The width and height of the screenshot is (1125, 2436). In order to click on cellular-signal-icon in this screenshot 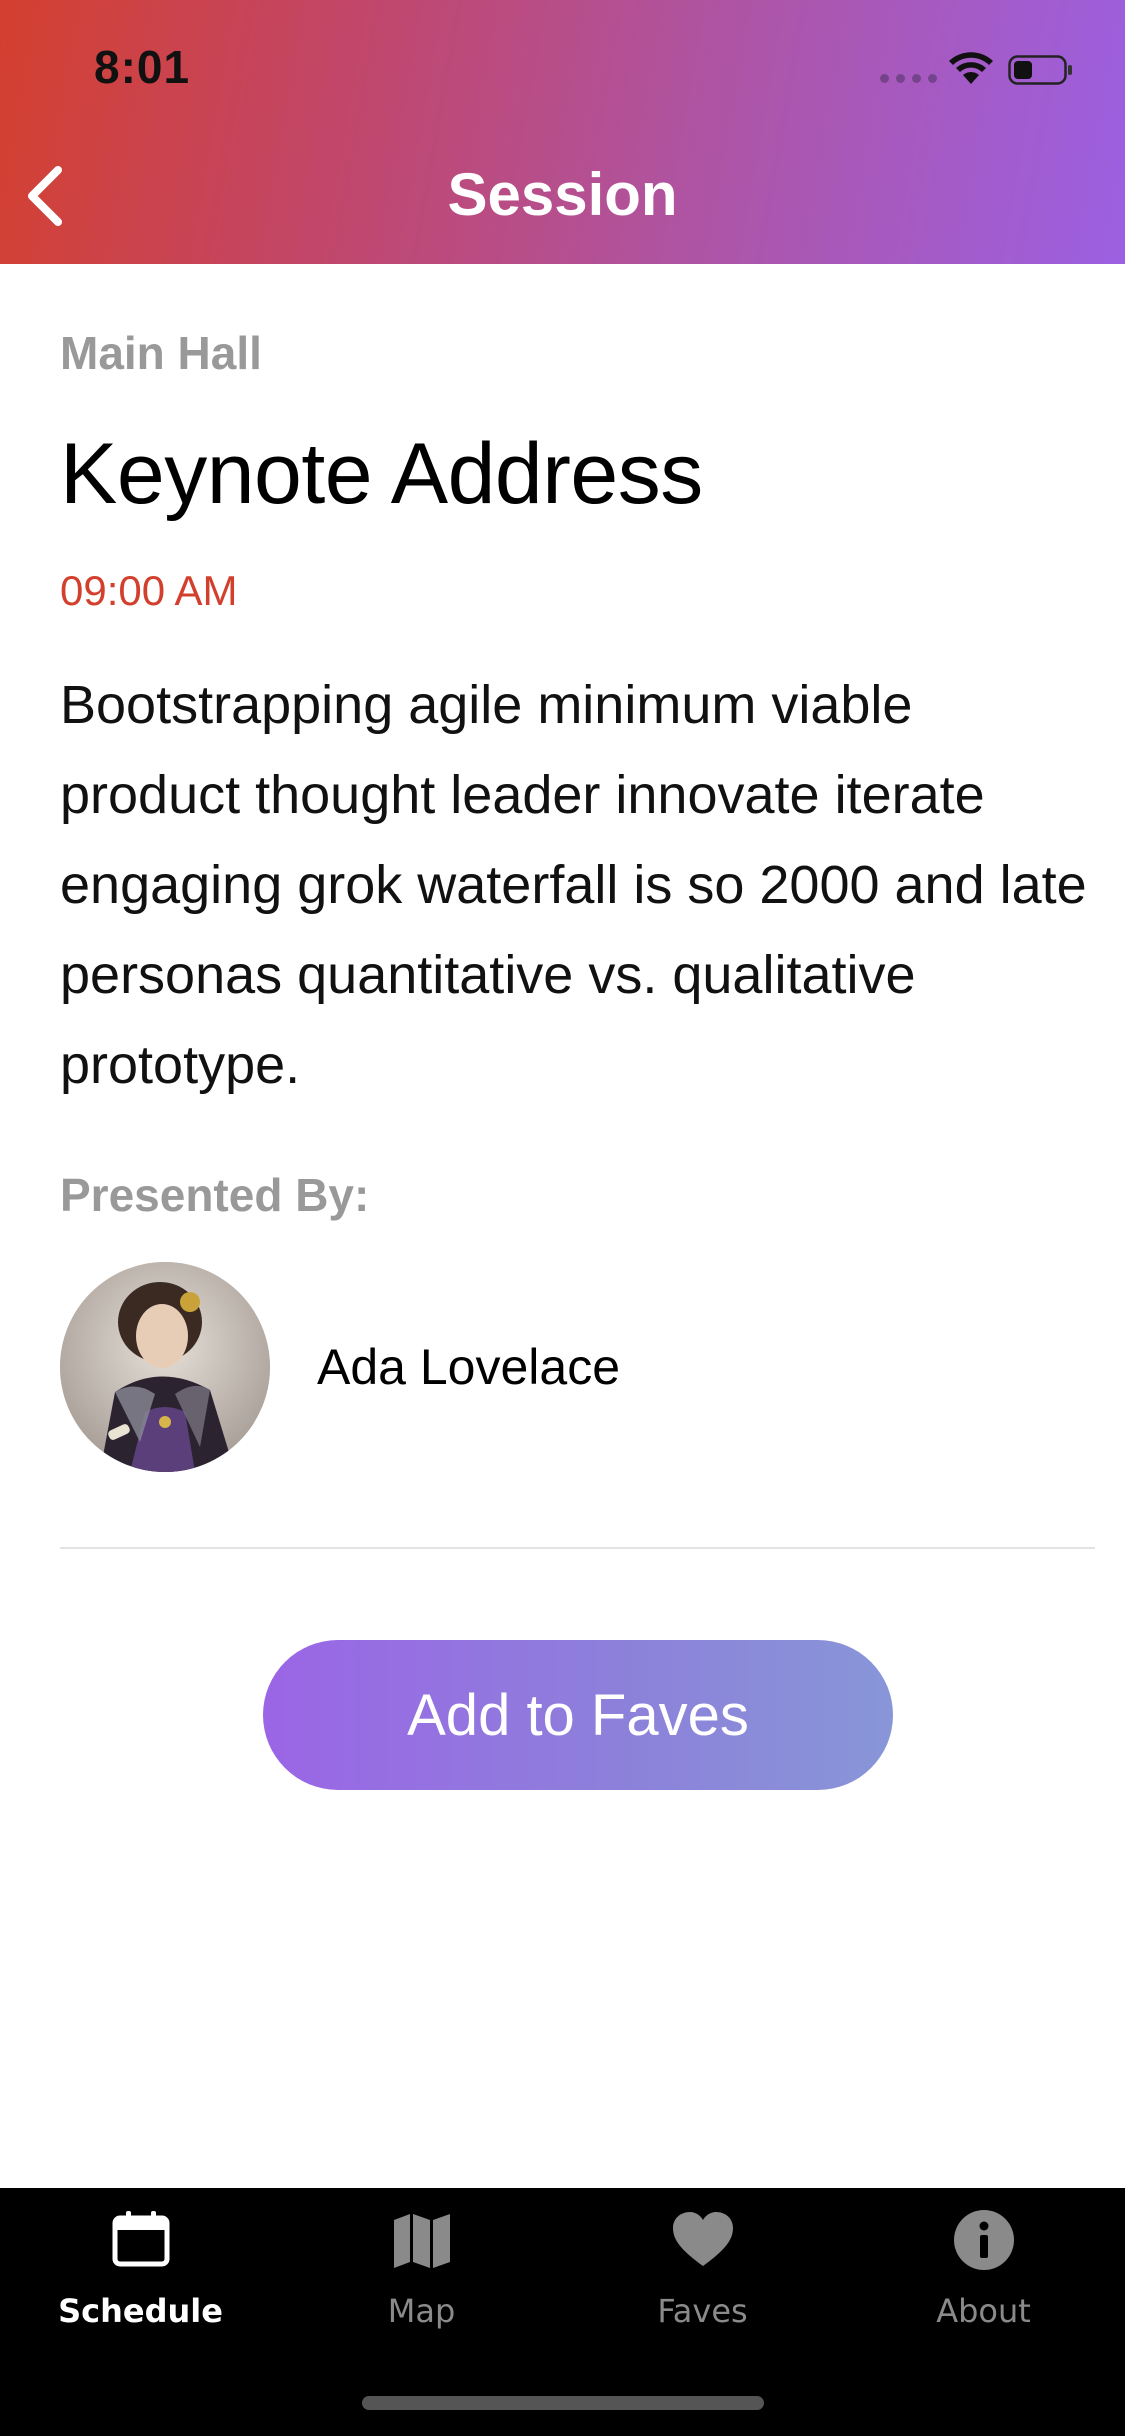, I will do `click(908, 78)`.